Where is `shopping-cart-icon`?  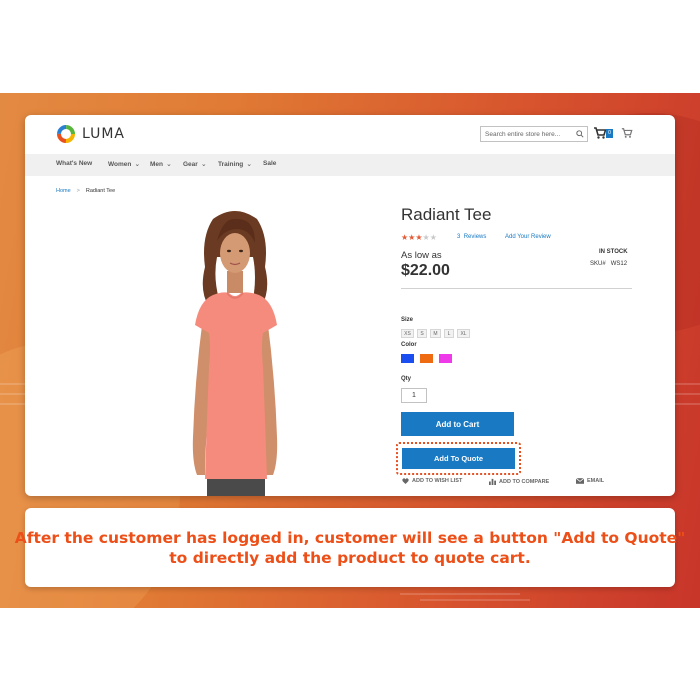
shopping-cart-icon is located at coordinates (627, 133).